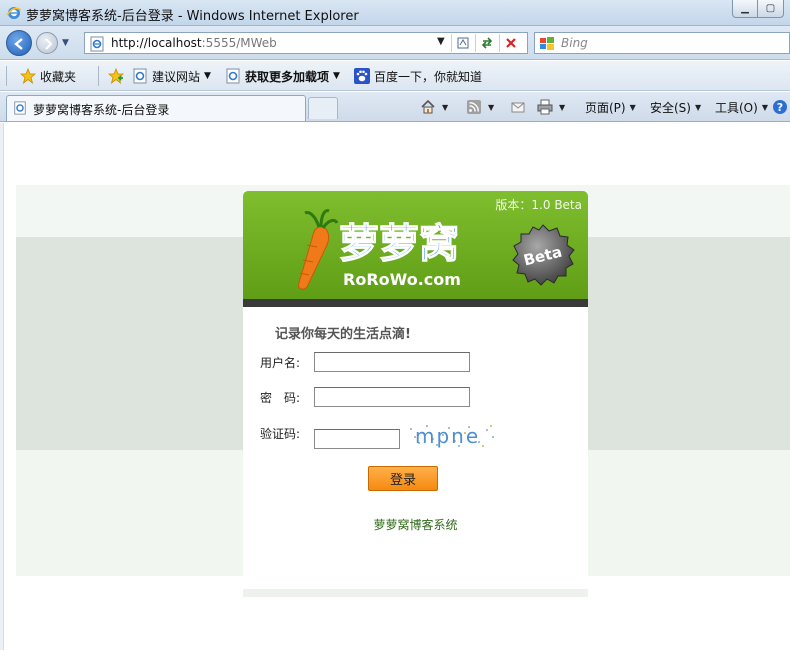 The width and height of the screenshot is (790, 650). I want to click on home-icon, so click(428, 106).